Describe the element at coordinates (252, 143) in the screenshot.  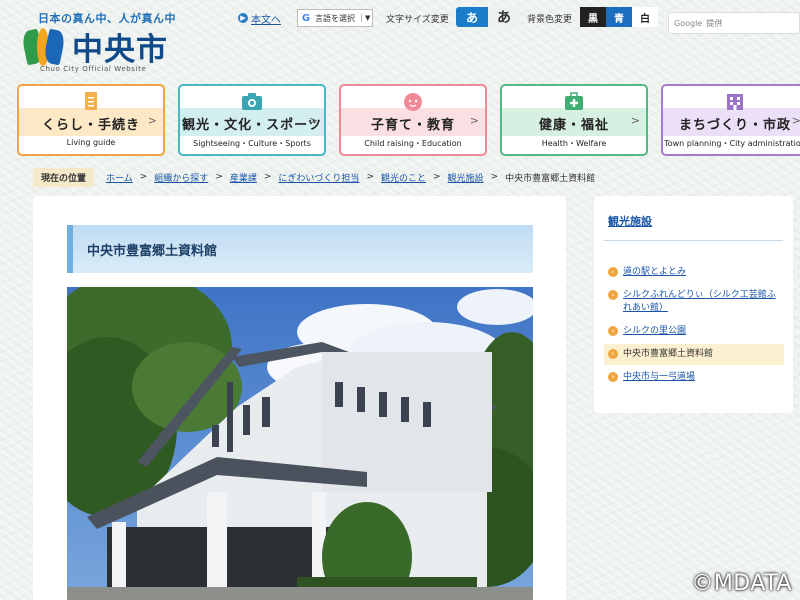
I see `nav-sightseeing-sub: Sightseeing・Culture・Sports` at that location.